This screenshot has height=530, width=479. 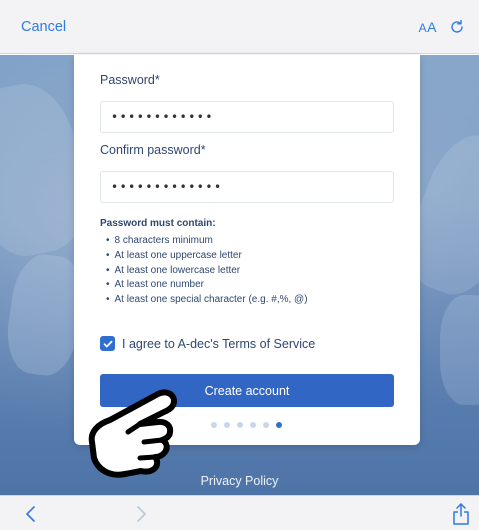 What do you see at coordinates (457, 27) in the screenshot?
I see `reload-icon` at bounding box center [457, 27].